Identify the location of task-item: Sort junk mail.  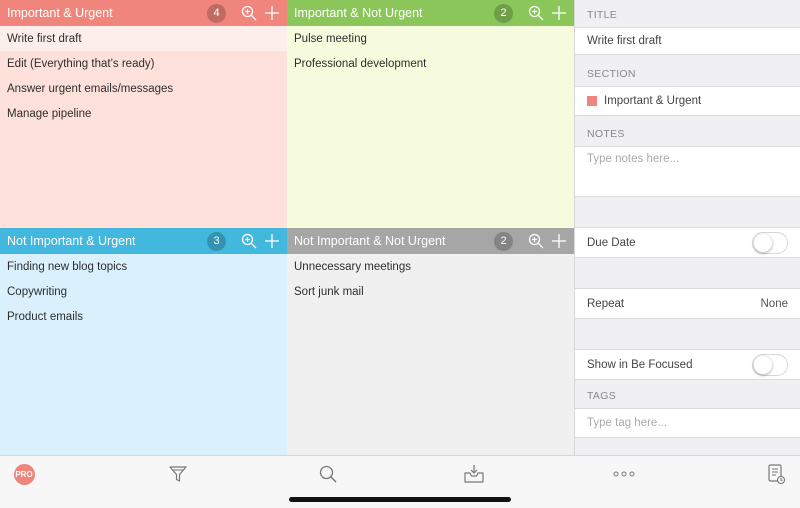
(430, 291).